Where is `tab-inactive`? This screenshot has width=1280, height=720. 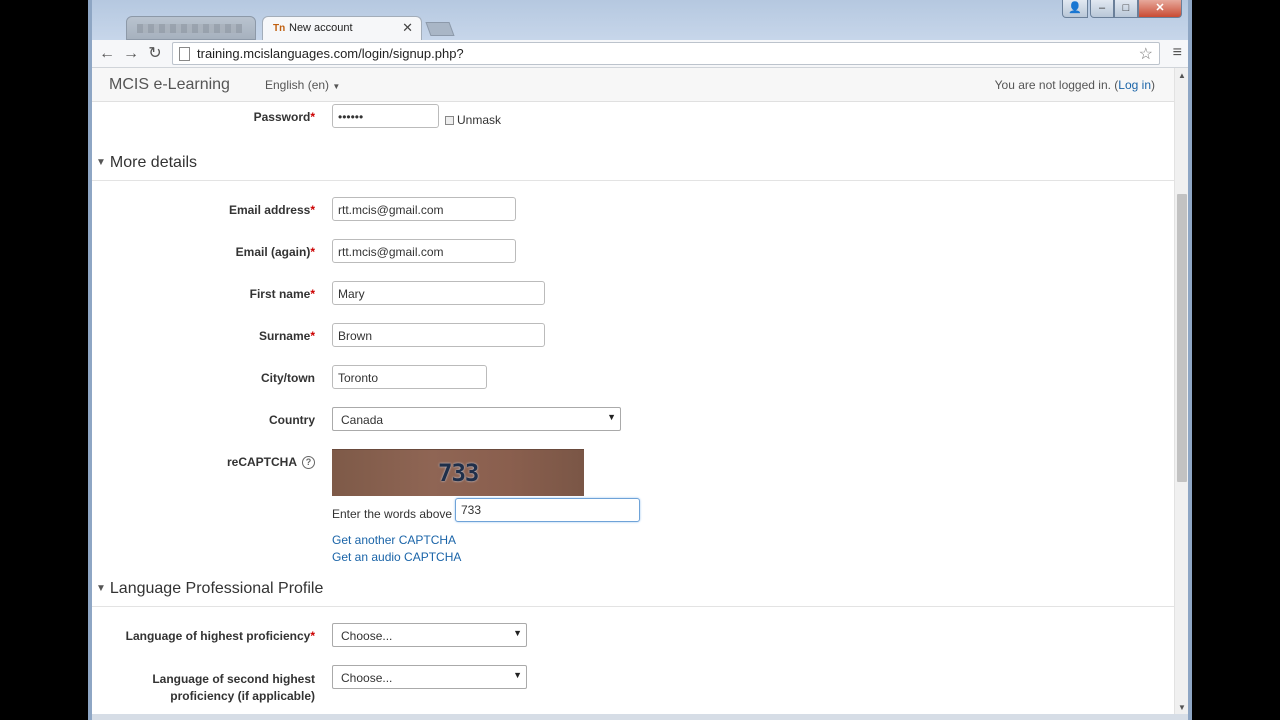 tab-inactive is located at coordinates (191, 28).